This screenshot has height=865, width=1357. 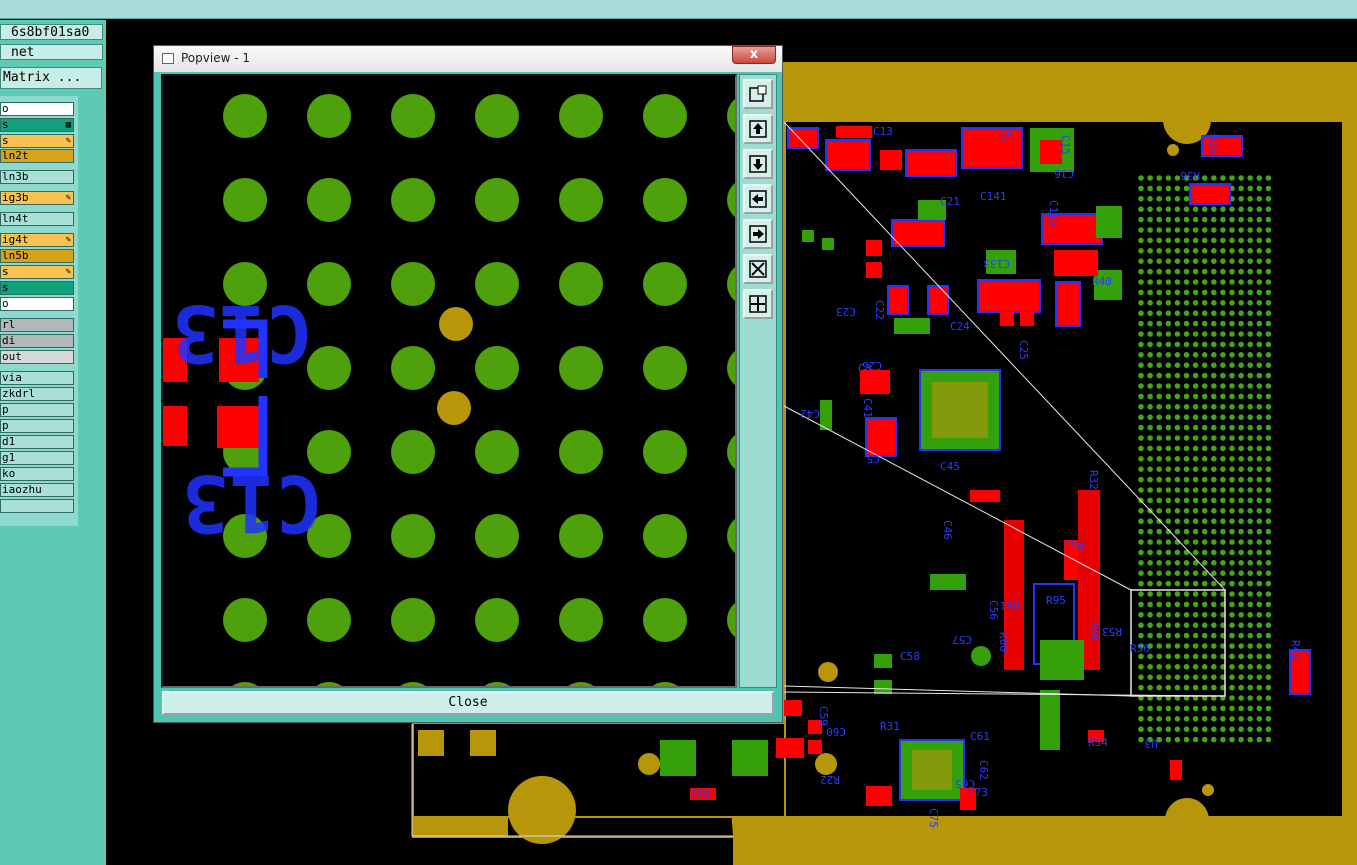 I want to click on layer-item: g1, so click(x=37, y=458).